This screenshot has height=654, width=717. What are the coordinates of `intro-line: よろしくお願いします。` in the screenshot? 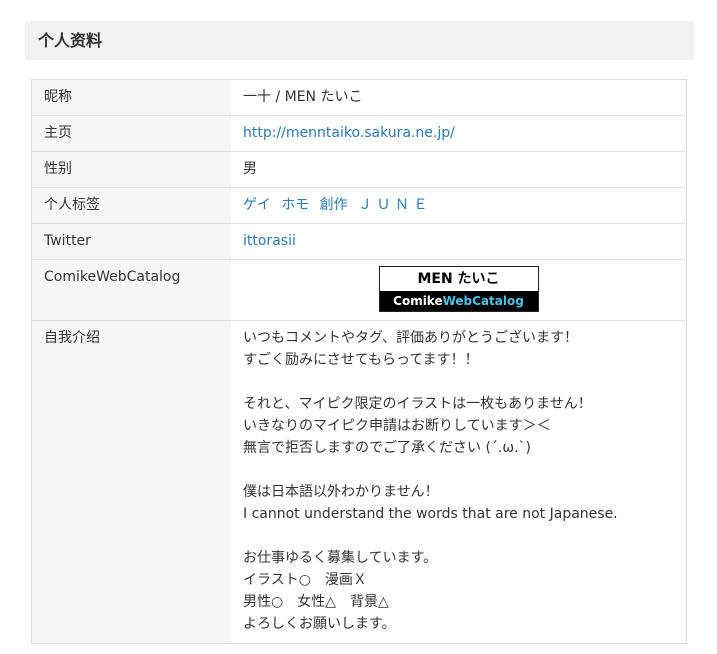 It's located at (319, 624).